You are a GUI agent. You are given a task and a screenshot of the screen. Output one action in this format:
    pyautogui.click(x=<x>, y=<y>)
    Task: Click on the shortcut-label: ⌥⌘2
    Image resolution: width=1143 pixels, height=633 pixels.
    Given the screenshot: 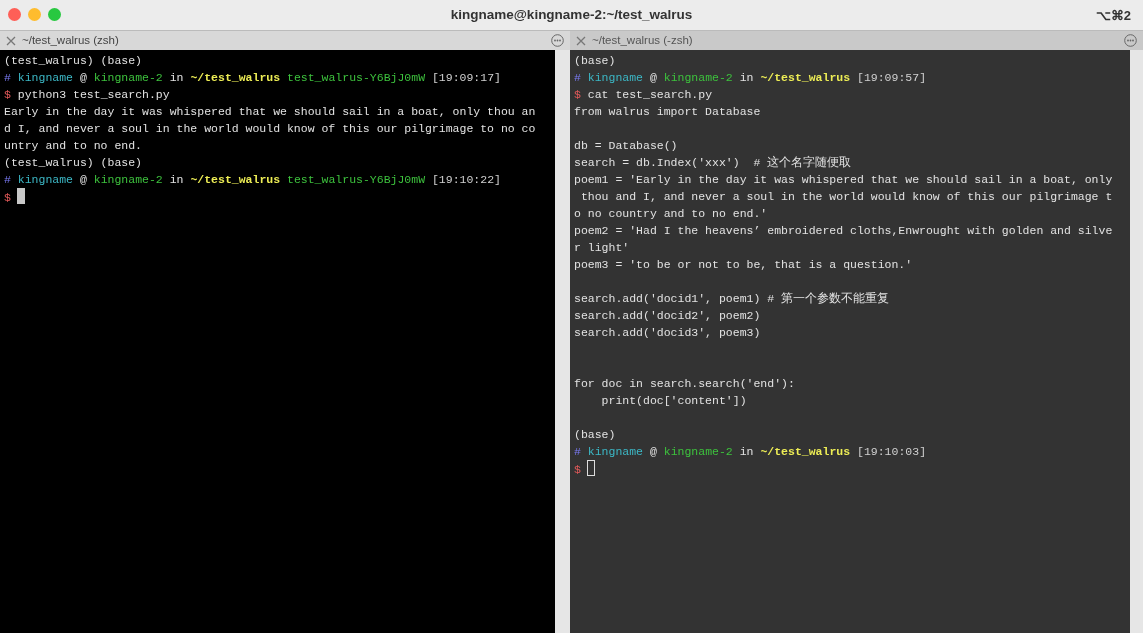 What is the action you would take?
    pyautogui.click(x=1113, y=16)
    